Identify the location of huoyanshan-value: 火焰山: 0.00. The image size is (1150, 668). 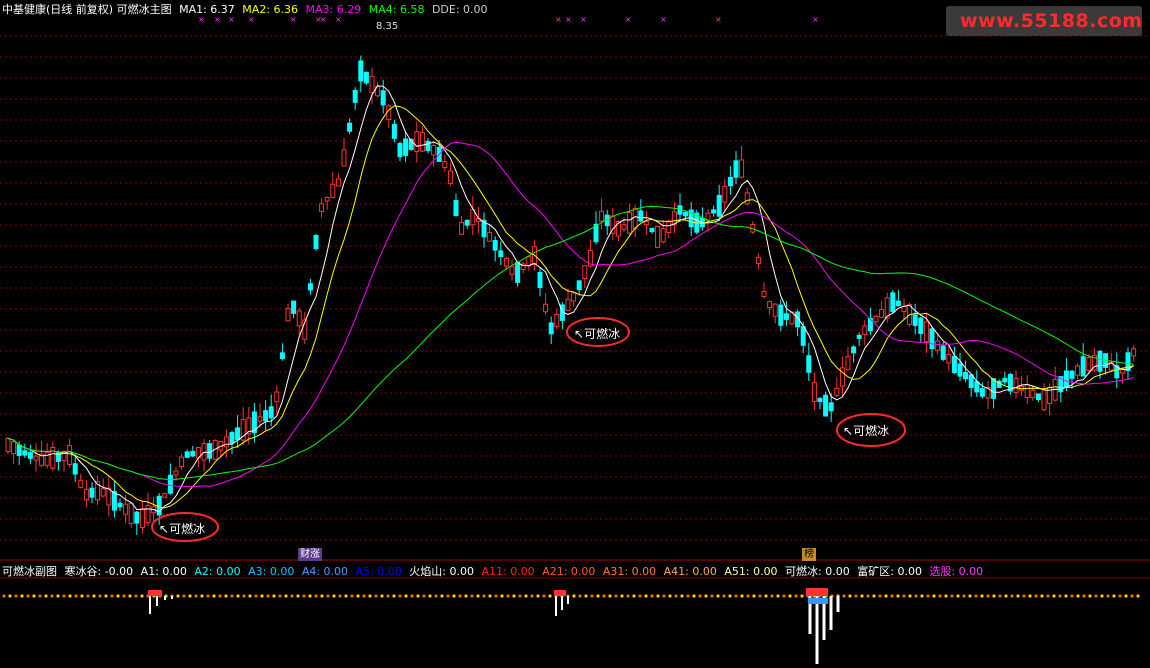
(441, 571).